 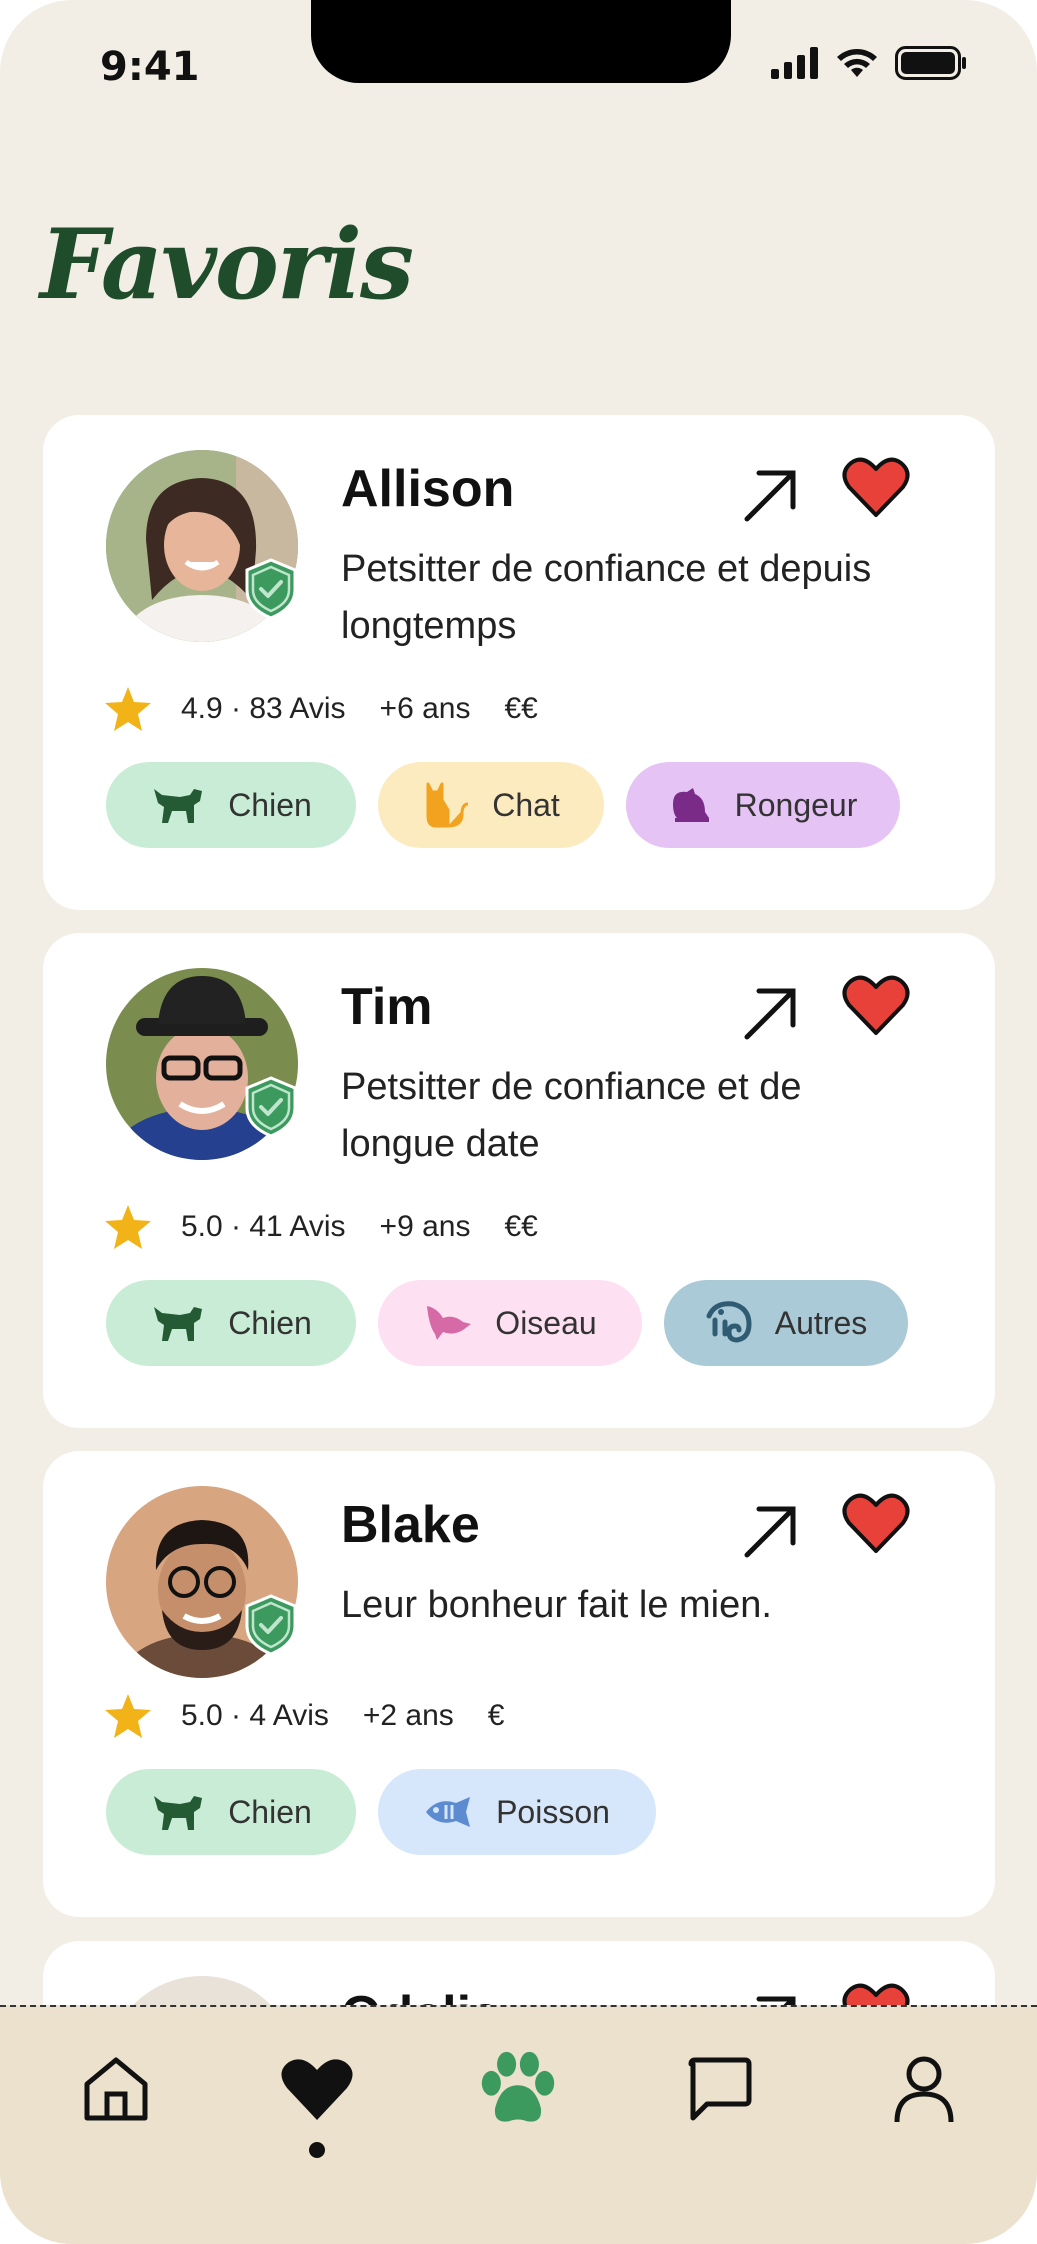 I want to click on wifi-icon, so click(x=857, y=63).